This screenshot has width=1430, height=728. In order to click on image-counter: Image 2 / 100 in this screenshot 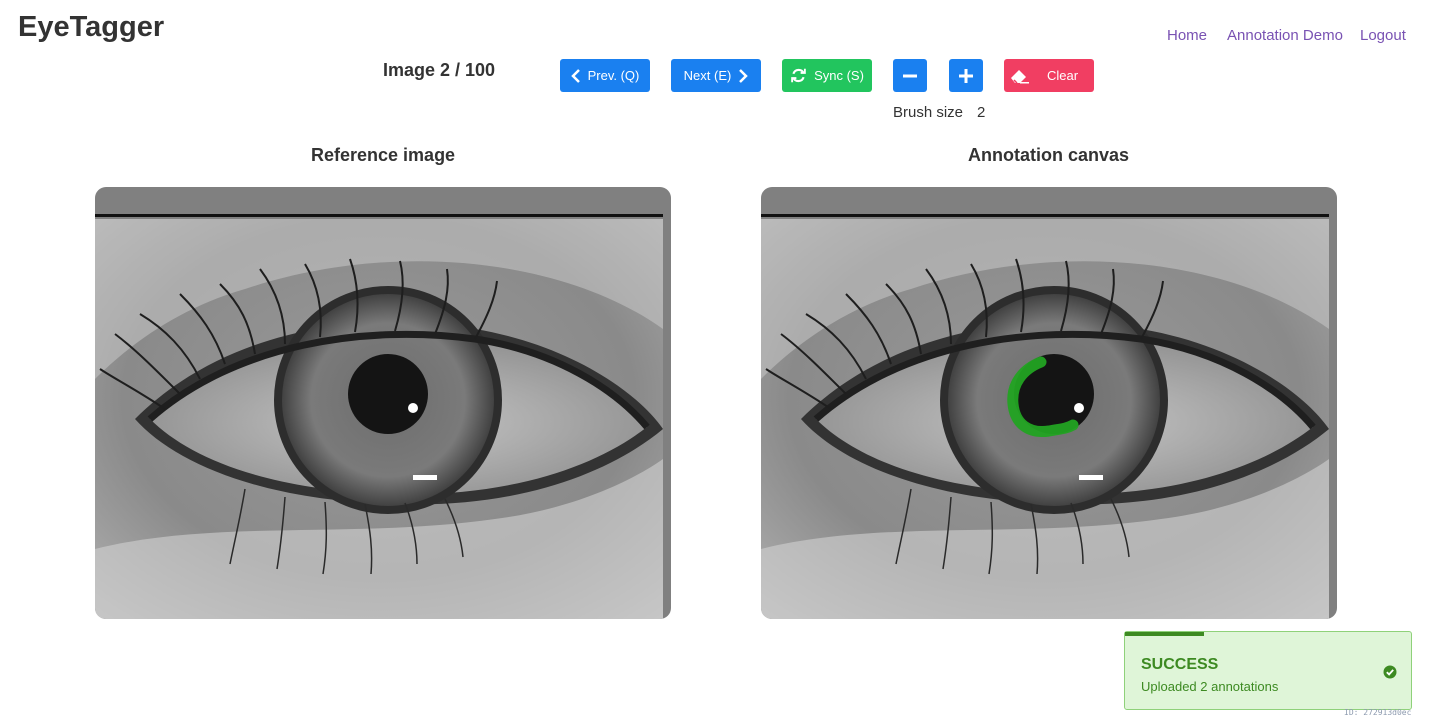, I will do `click(439, 70)`.